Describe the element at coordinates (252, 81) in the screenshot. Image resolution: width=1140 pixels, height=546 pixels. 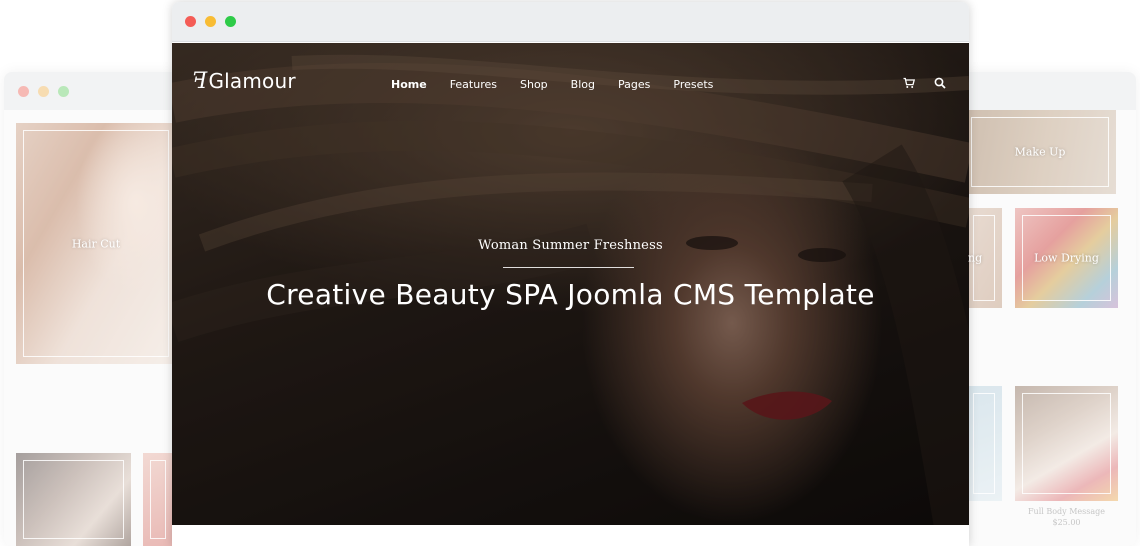
I see `logo-text: Glamour` at that location.